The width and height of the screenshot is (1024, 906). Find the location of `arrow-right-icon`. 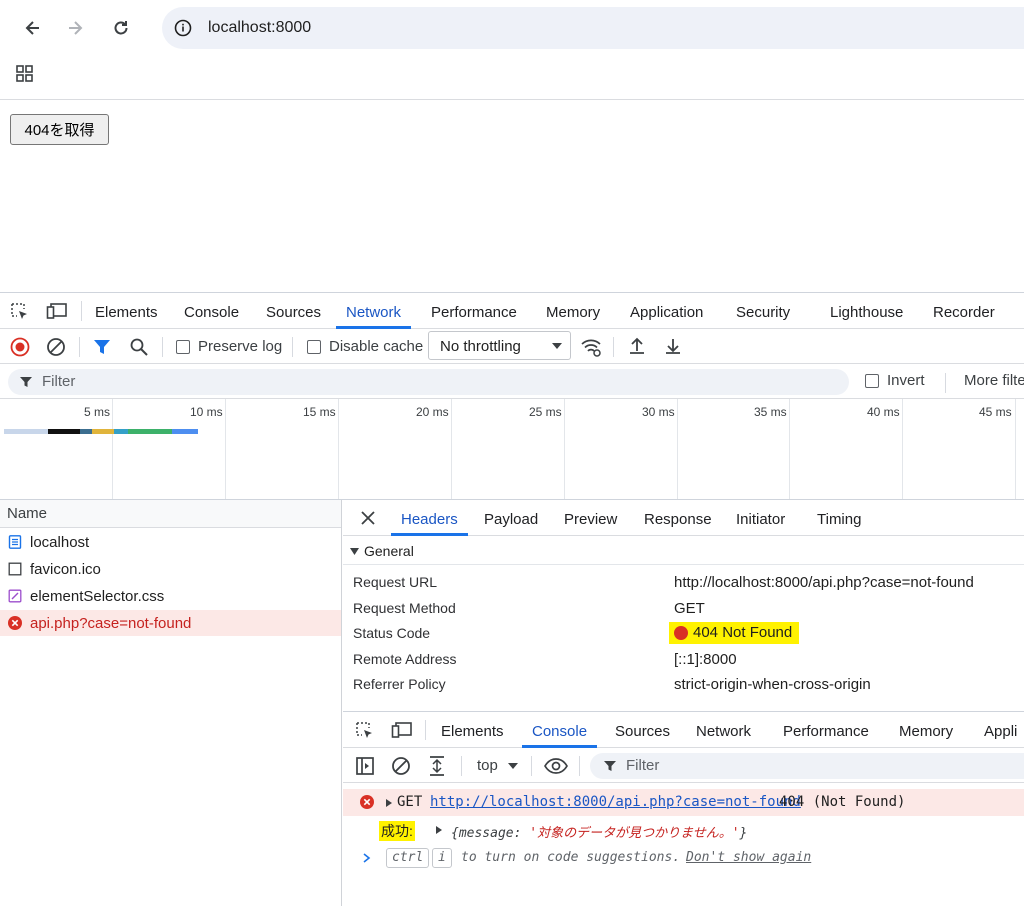

arrow-right-icon is located at coordinates (76, 28).